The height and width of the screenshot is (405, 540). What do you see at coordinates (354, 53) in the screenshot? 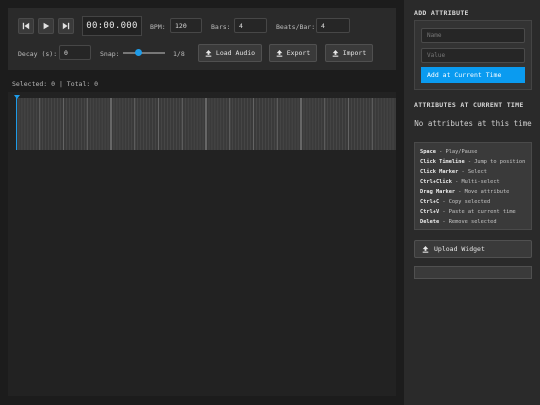
I see `import-label: Import` at bounding box center [354, 53].